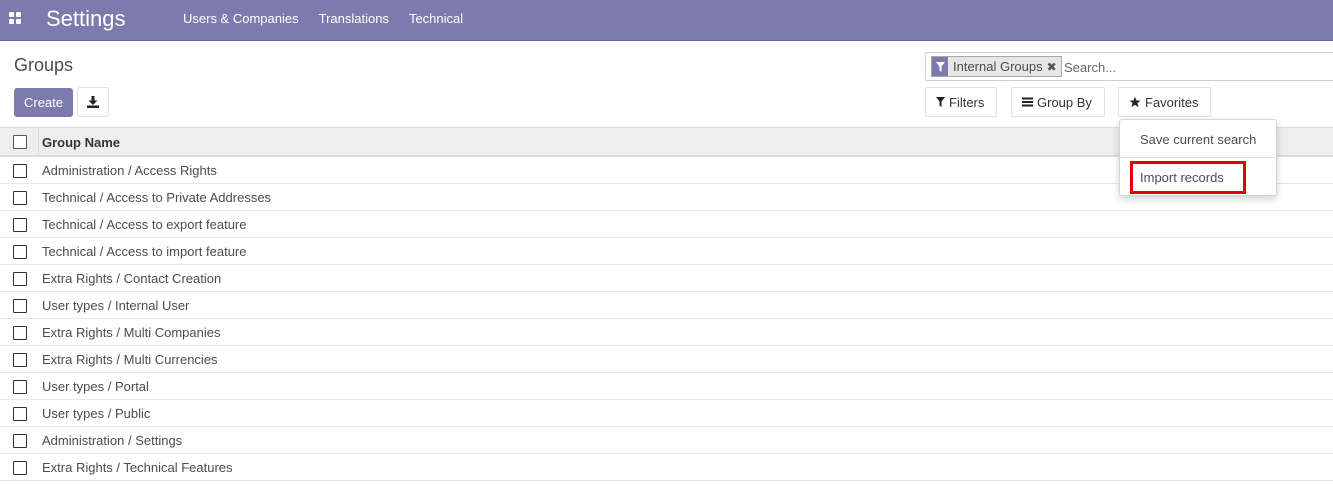 The height and width of the screenshot is (486, 1333). What do you see at coordinates (15, 18) in the screenshot?
I see `apps-menu-icon` at bounding box center [15, 18].